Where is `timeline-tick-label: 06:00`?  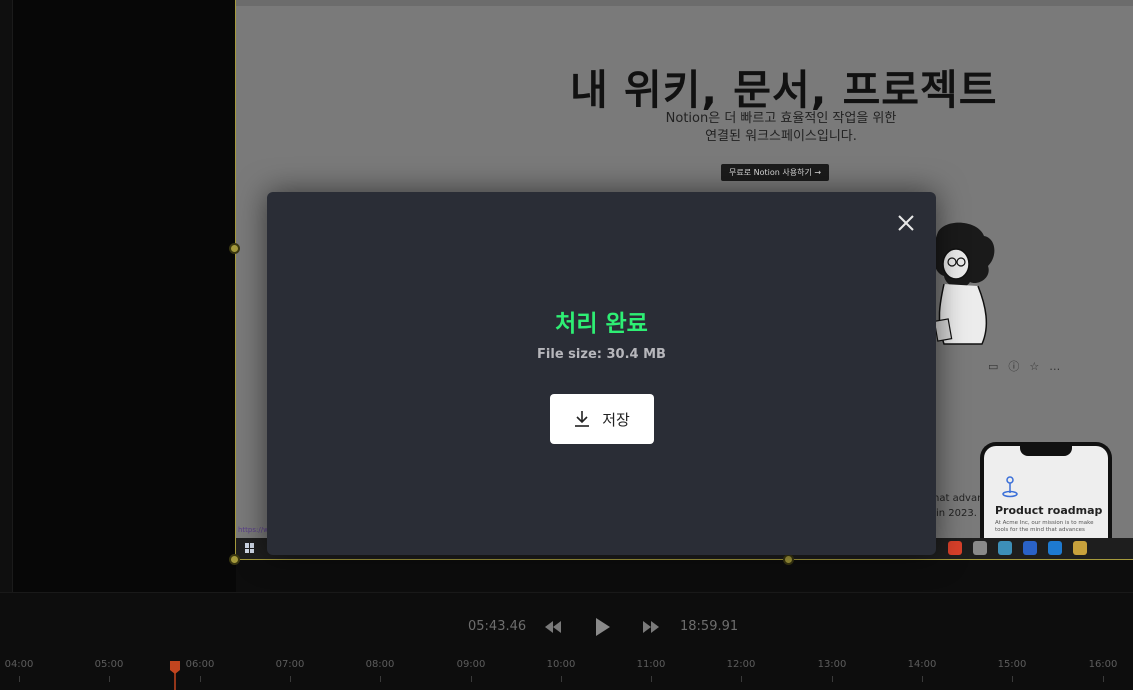 timeline-tick-label: 06:00 is located at coordinates (200, 664).